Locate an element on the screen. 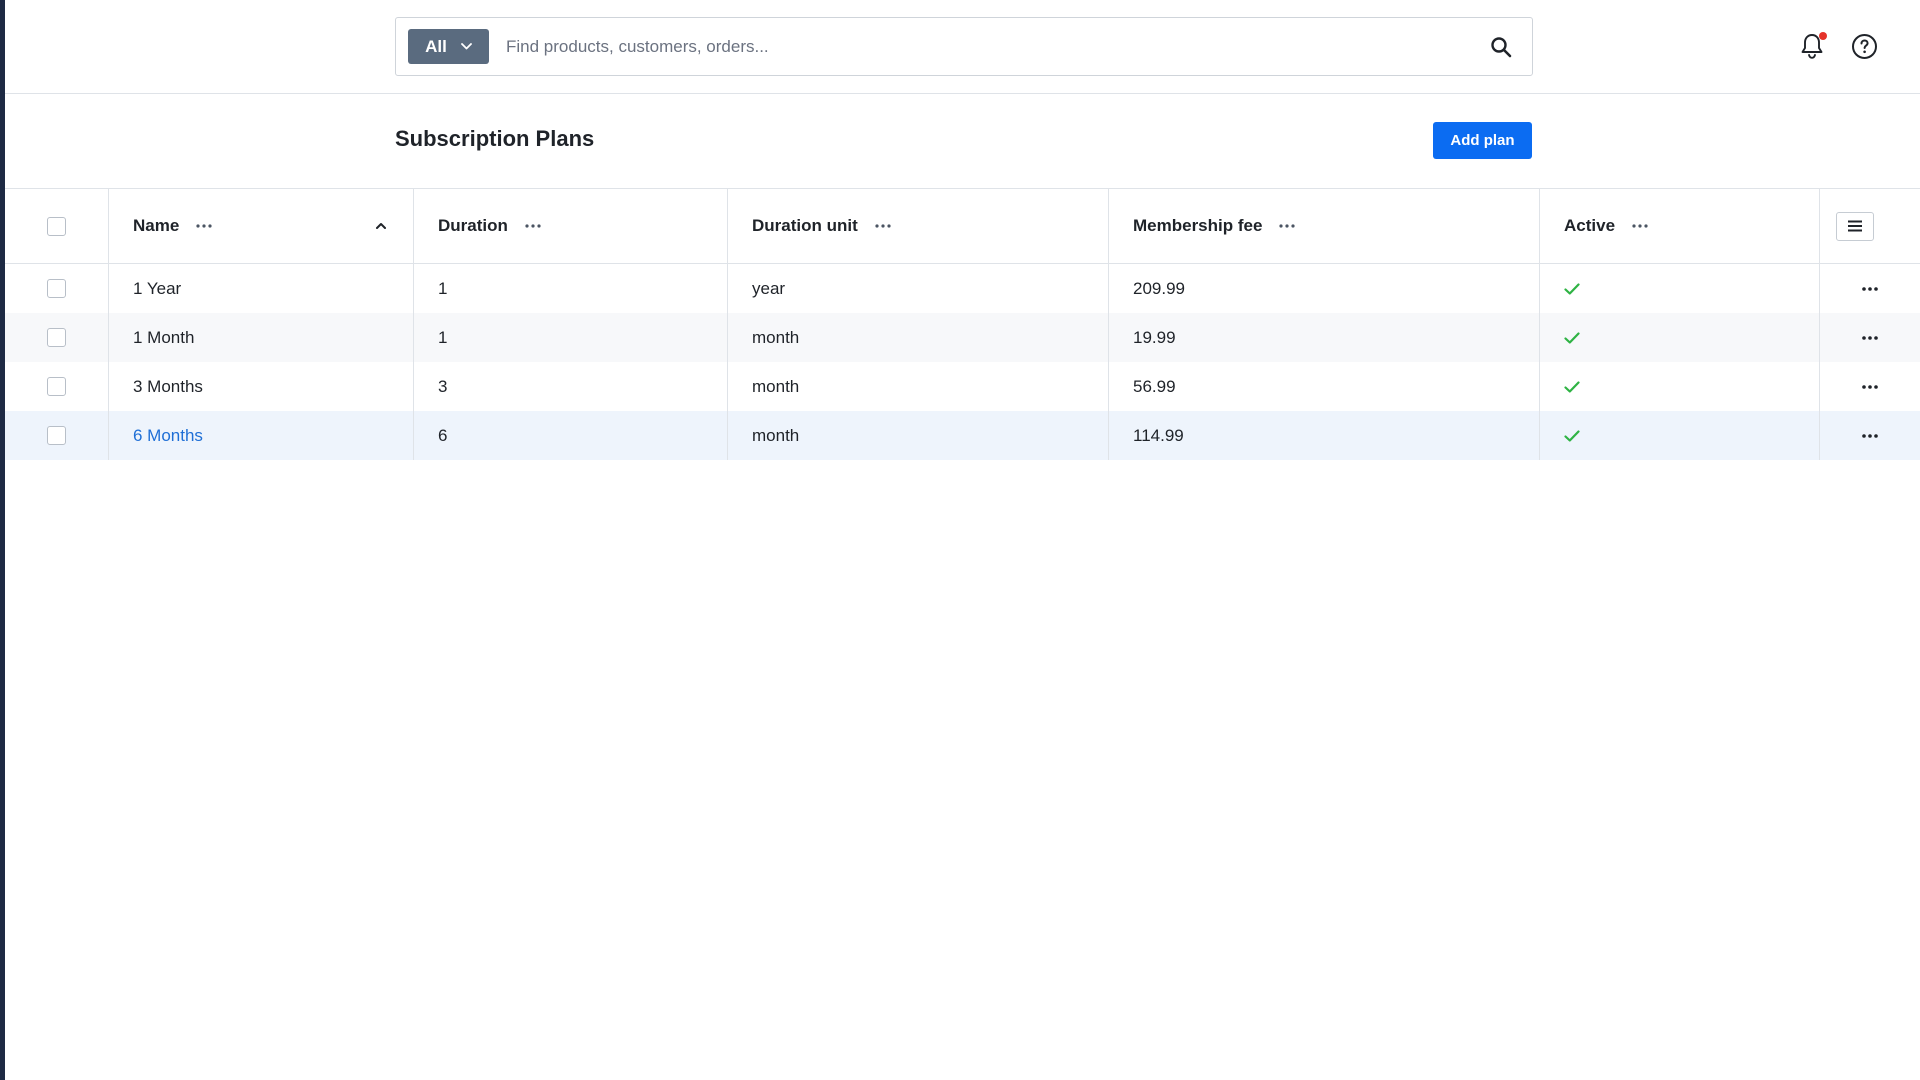 This screenshot has height=1080, width=1920. column-header-membership-fee: Membership fee is located at coordinates (1324, 226).